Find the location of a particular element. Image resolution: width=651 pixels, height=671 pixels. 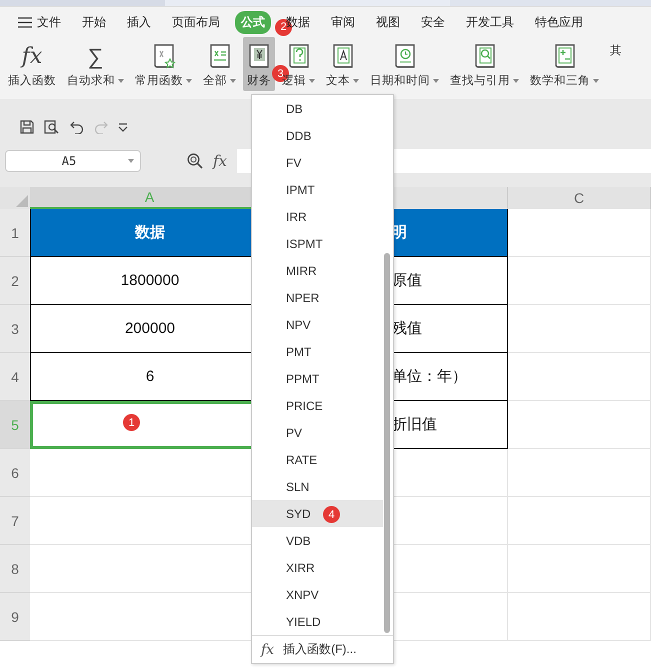

step-badge: 1 is located at coordinates (131, 422).